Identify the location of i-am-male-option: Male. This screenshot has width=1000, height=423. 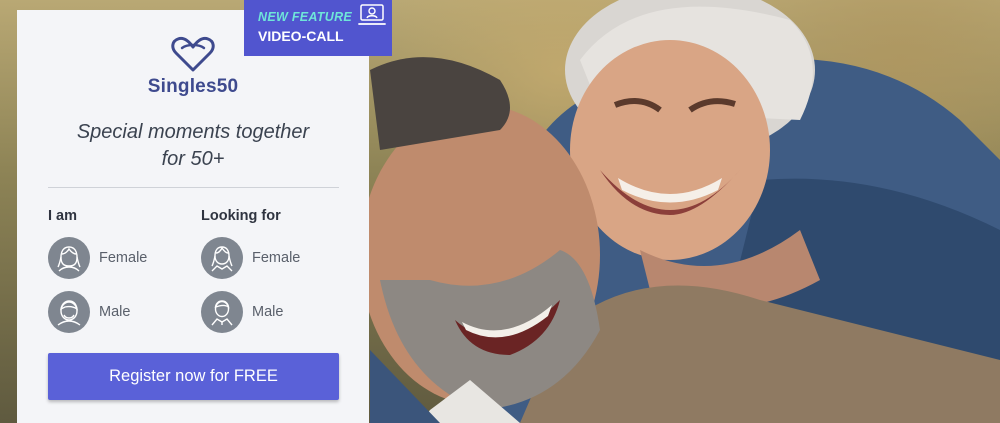
(89, 312).